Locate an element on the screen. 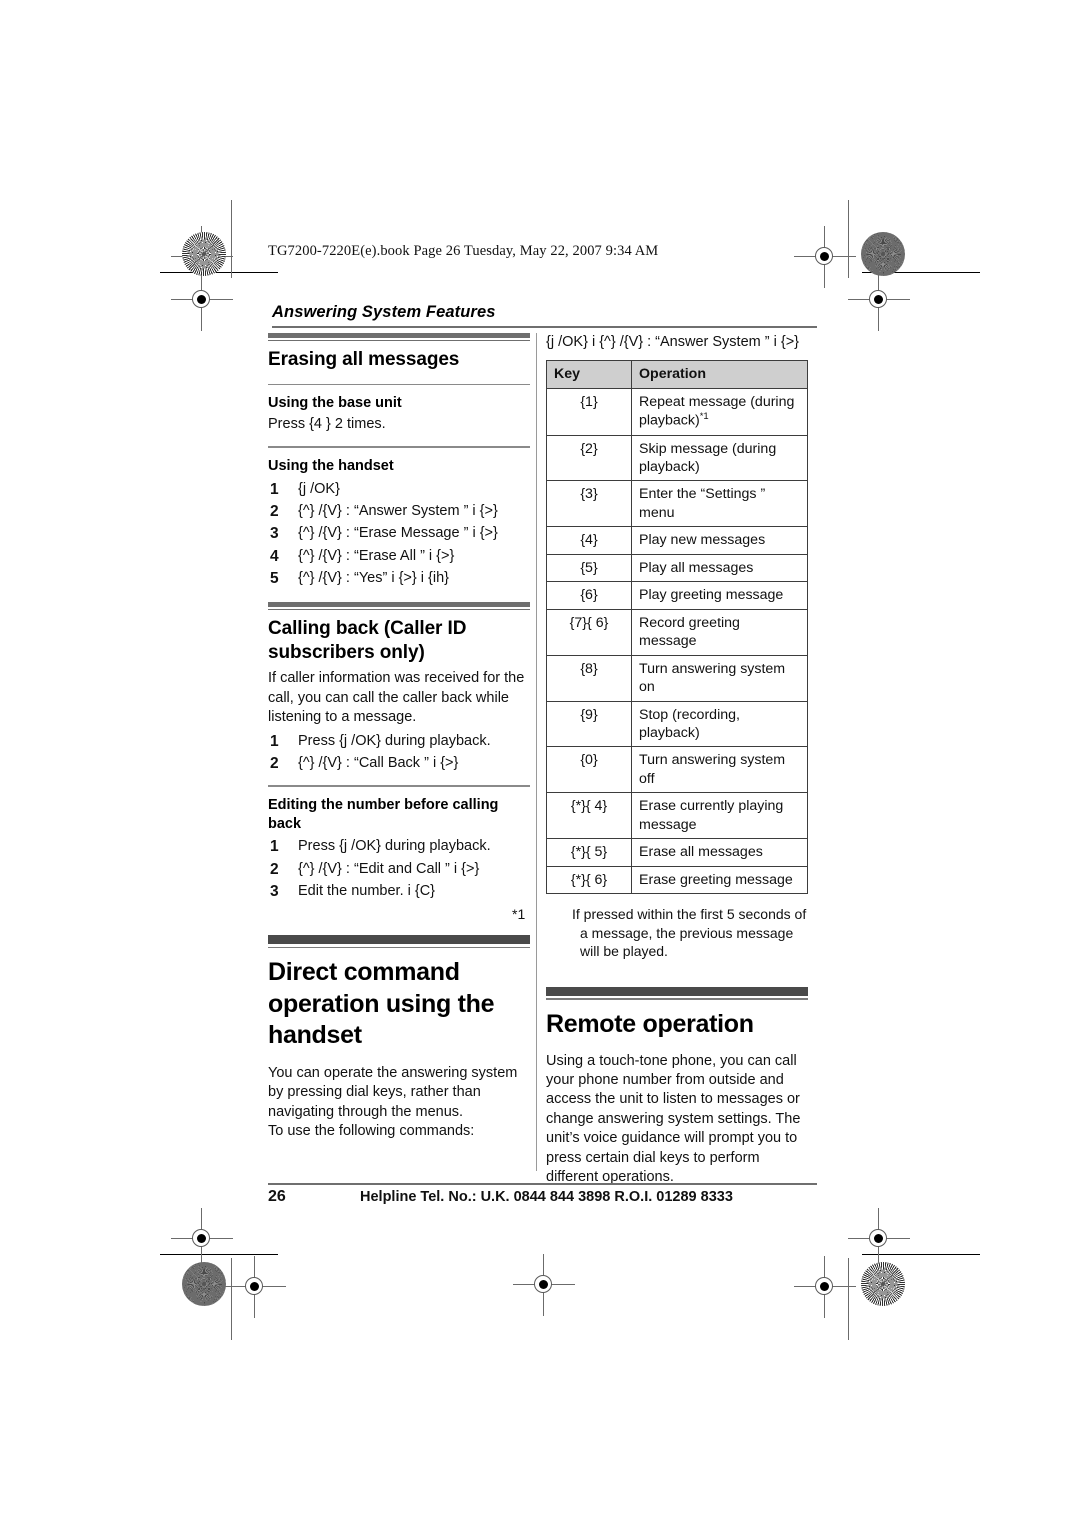  step-number: 5 is located at coordinates (274, 578).